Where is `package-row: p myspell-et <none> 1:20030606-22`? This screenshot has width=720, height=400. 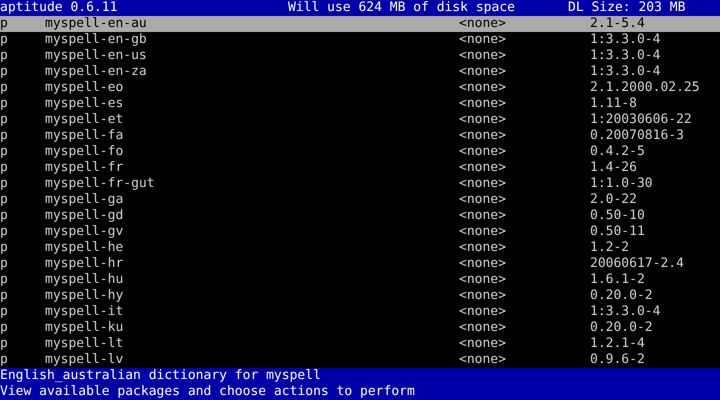 package-row: p myspell-et <none> 1:20030606-22 is located at coordinates (360, 120).